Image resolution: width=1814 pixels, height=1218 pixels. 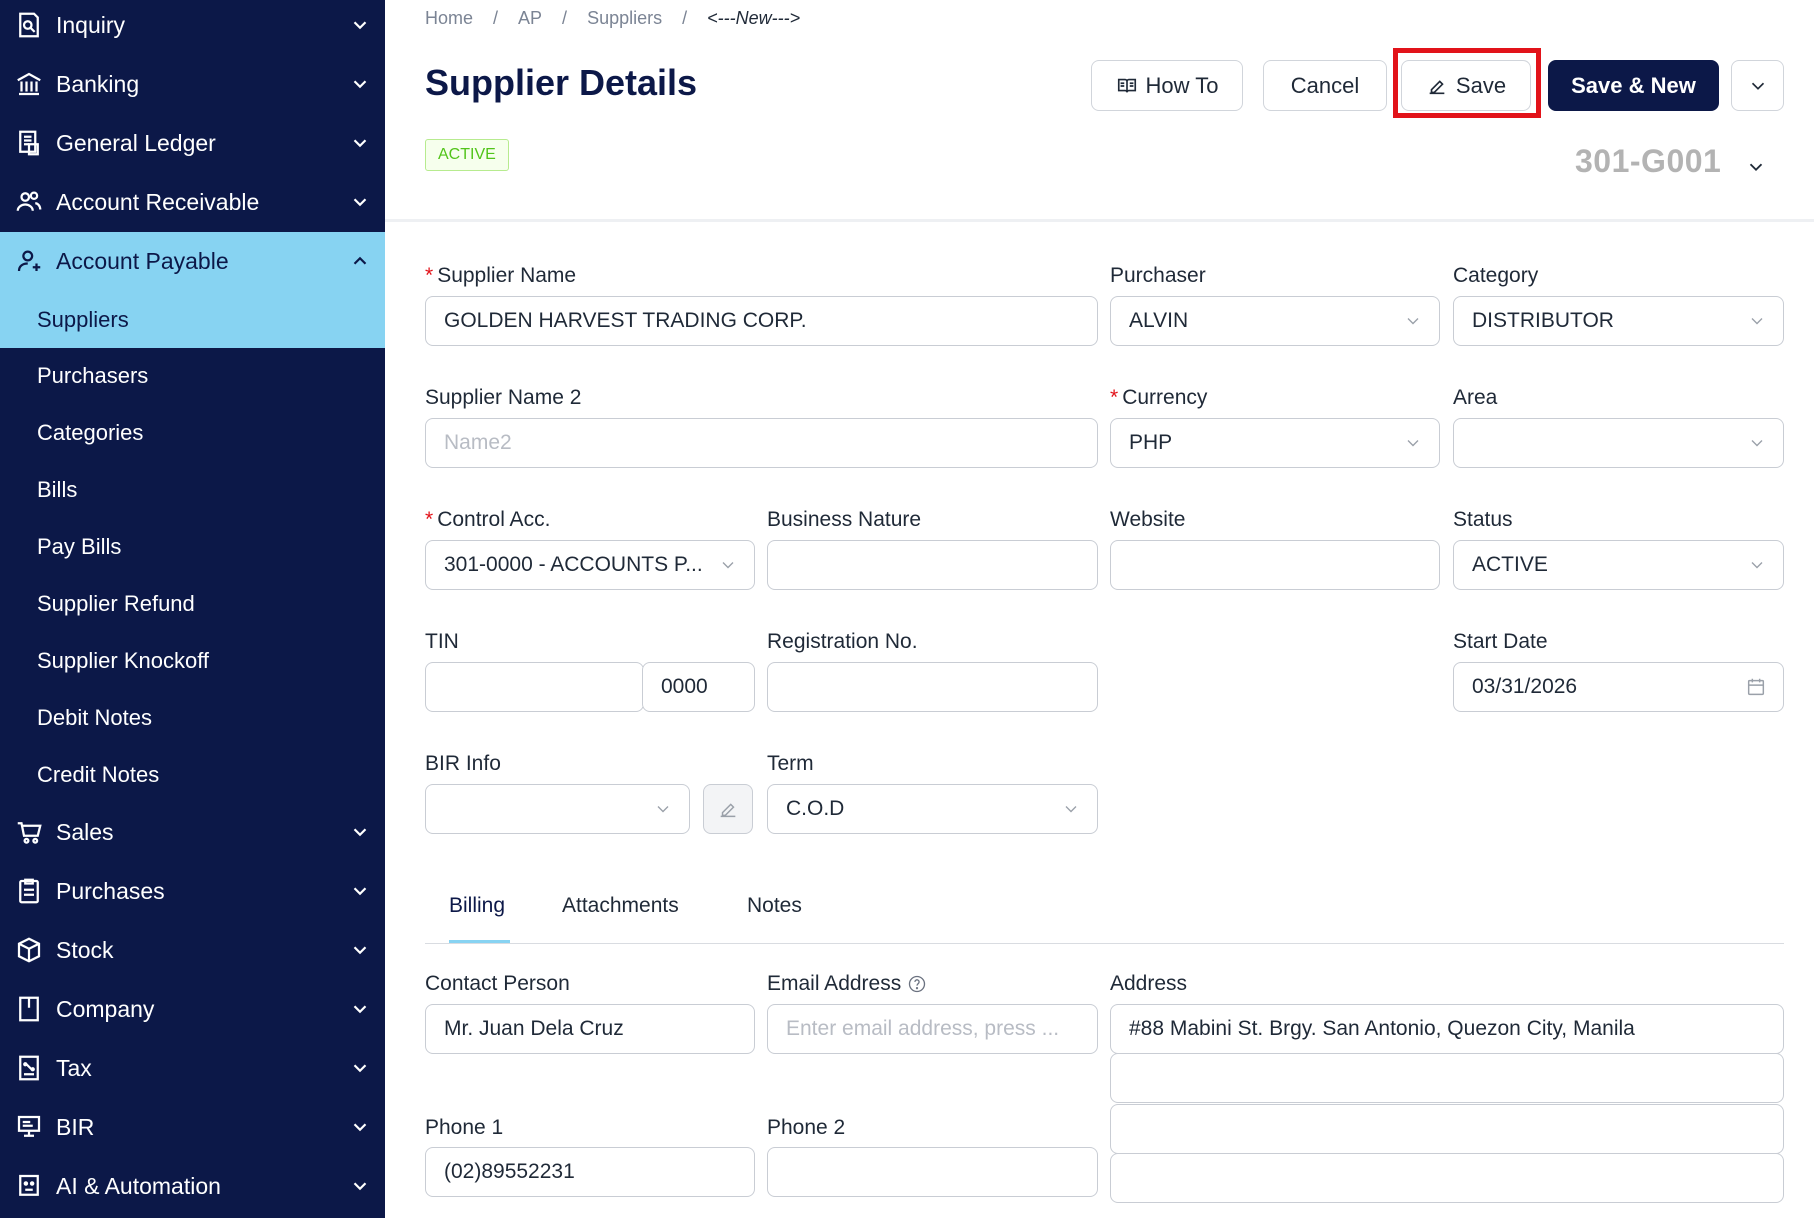 What do you see at coordinates (110, 891) in the screenshot?
I see `sidebar-item-label: Purchases` at bounding box center [110, 891].